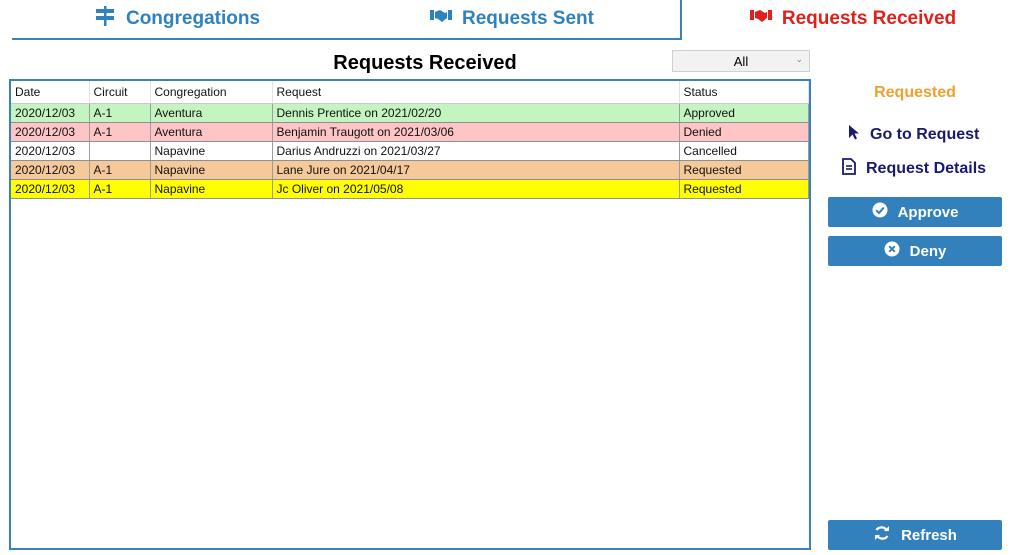 Image resolution: width=1024 pixels, height=555 pixels. I want to click on cursor-arrow-icon, so click(859, 134).